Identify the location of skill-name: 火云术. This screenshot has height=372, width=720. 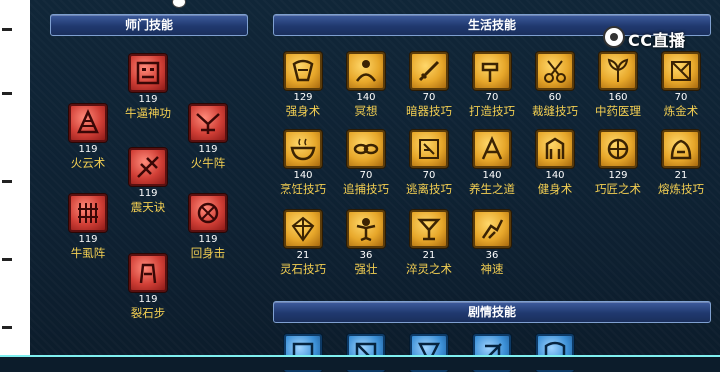
(88, 163).